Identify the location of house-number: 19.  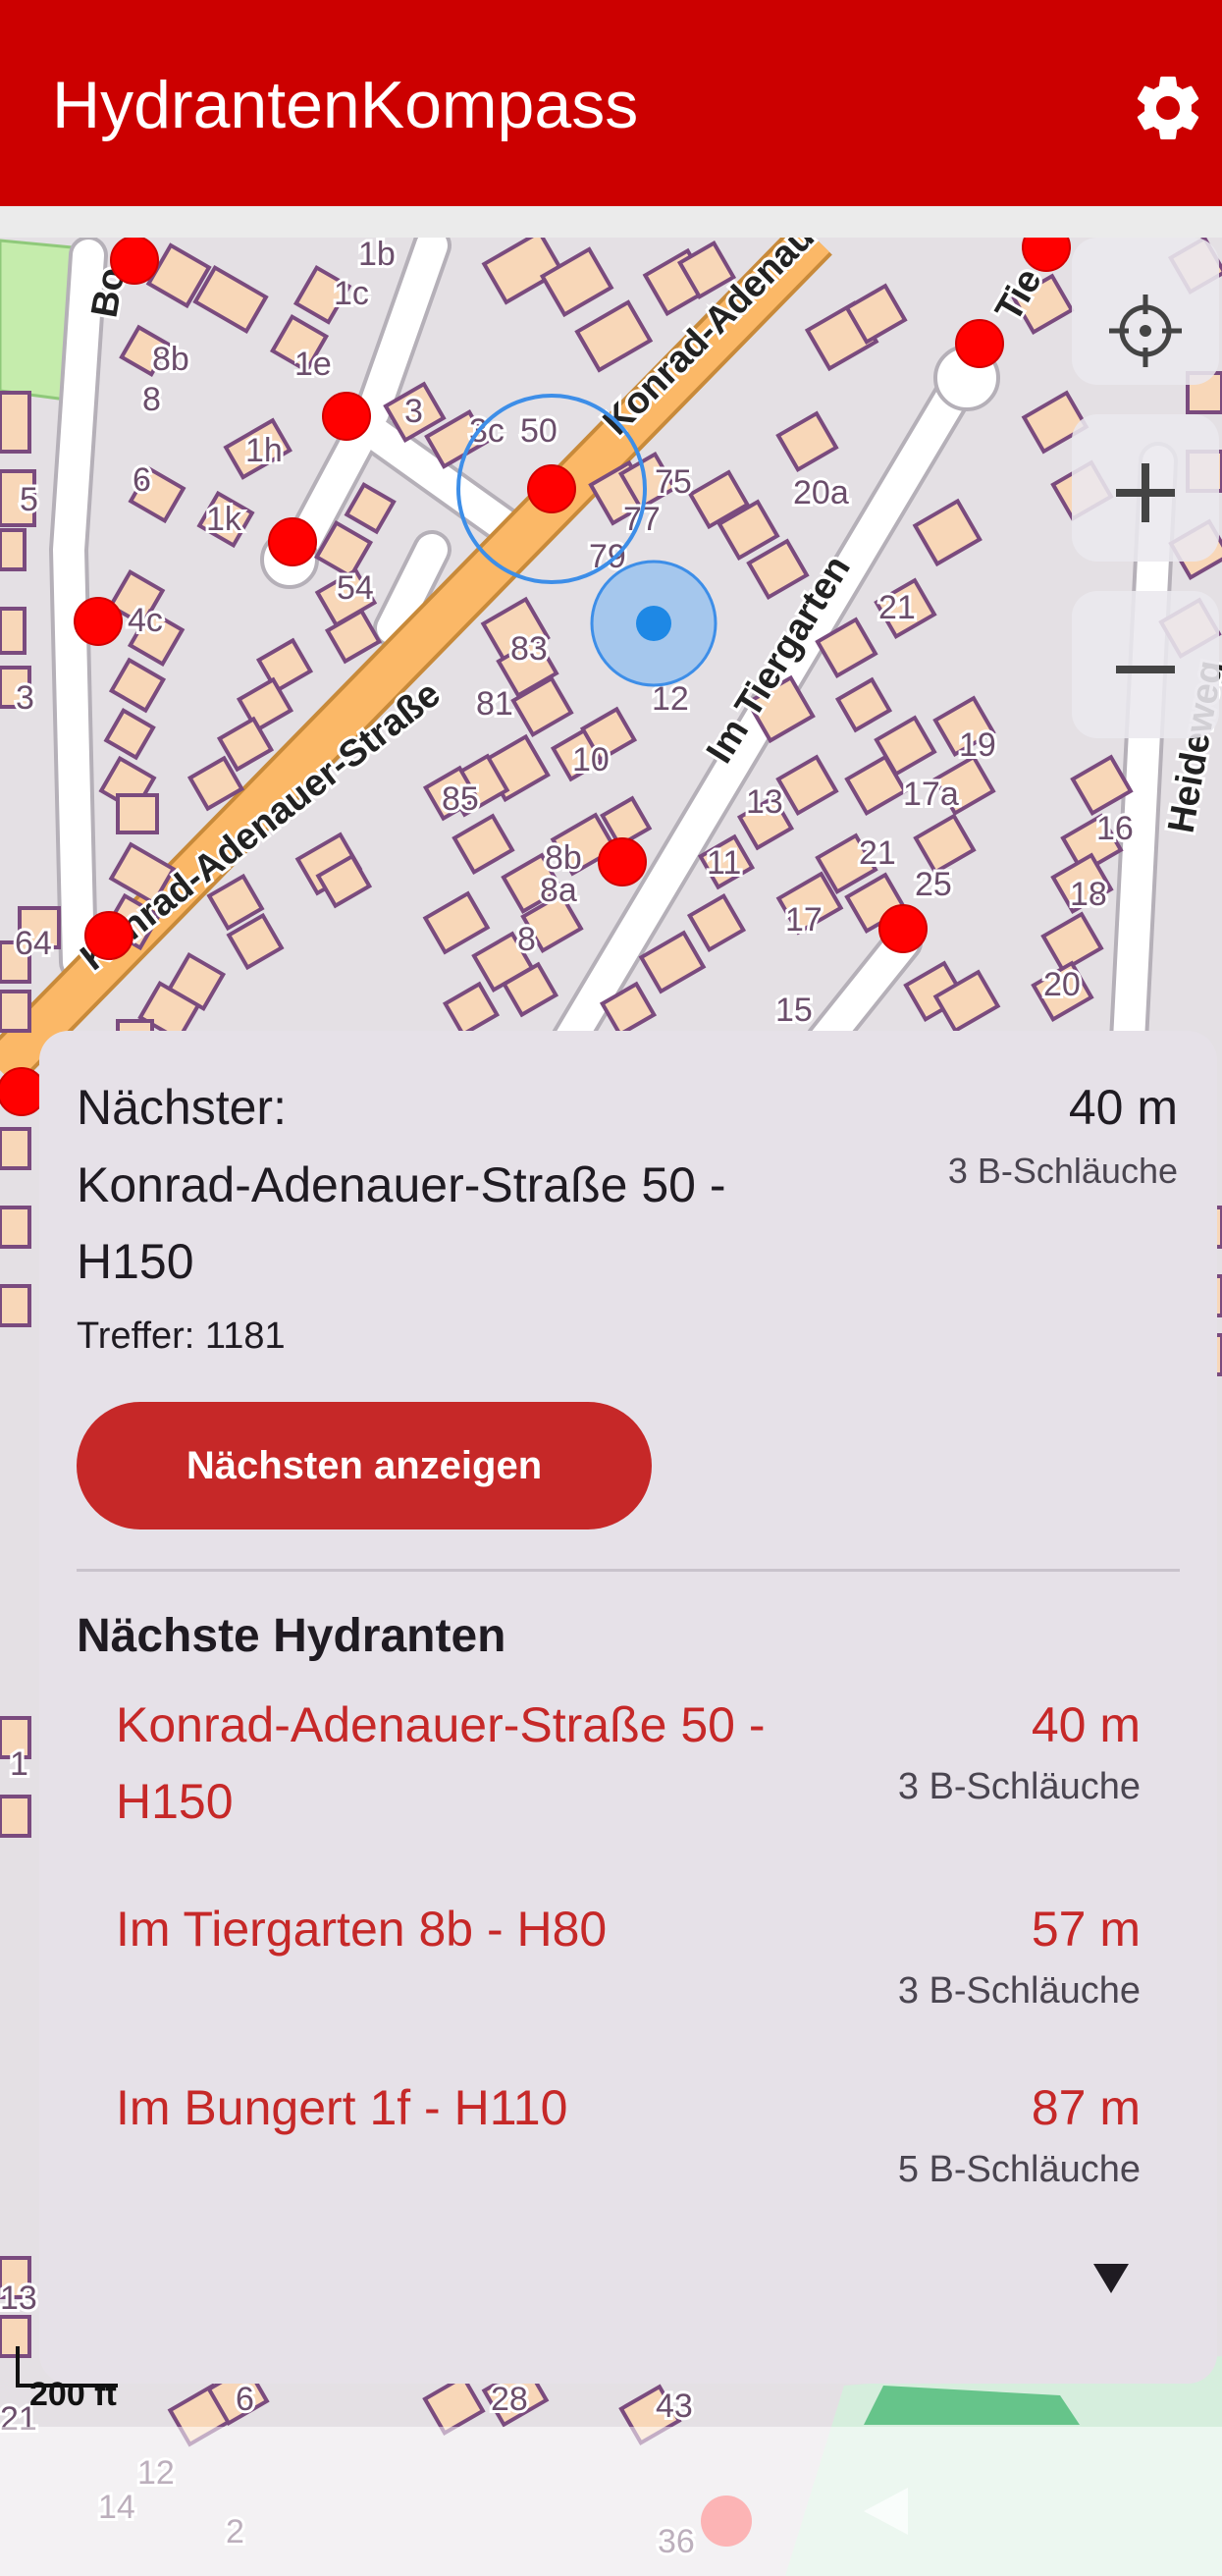
(977, 745).